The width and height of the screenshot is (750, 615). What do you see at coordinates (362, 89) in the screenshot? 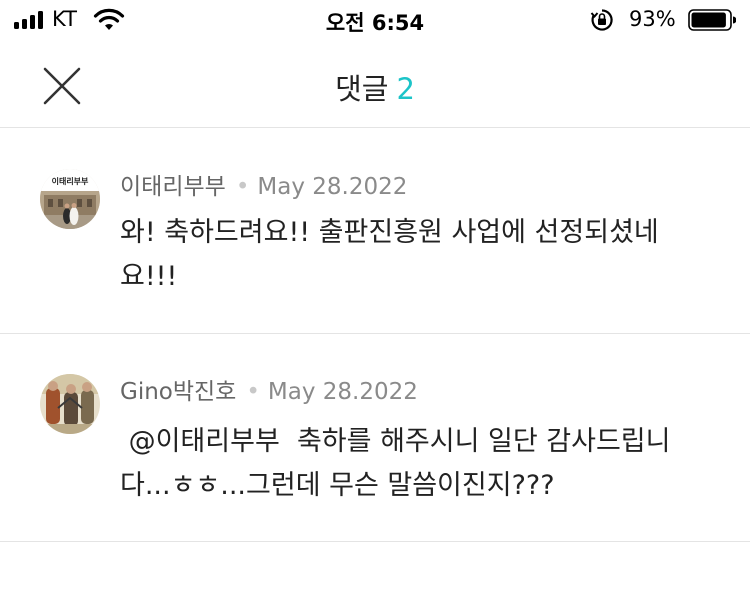
I see `page-title-label: 댓글` at bounding box center [362, 89].